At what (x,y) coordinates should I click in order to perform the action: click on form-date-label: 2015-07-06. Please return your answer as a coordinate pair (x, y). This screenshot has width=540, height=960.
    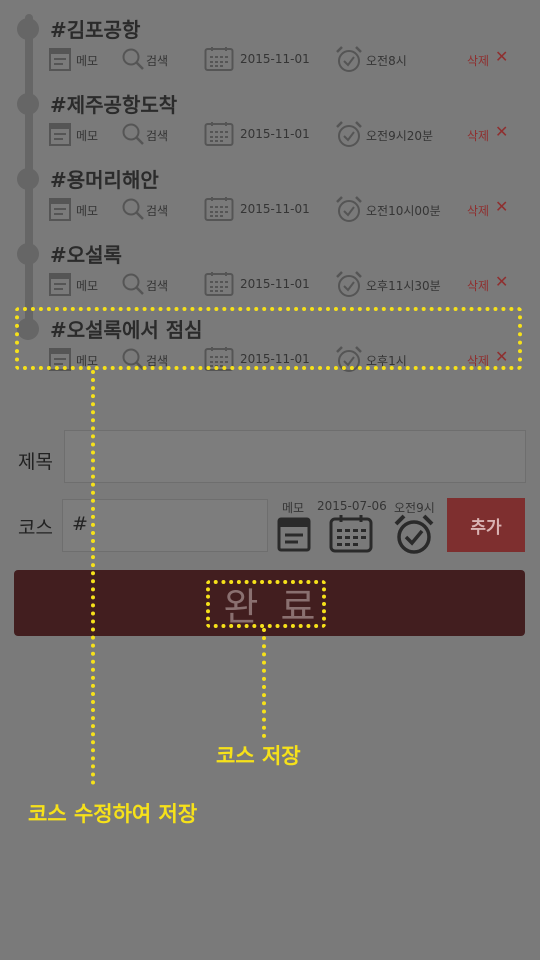
    Looking at the image, I should click on (352, 506).